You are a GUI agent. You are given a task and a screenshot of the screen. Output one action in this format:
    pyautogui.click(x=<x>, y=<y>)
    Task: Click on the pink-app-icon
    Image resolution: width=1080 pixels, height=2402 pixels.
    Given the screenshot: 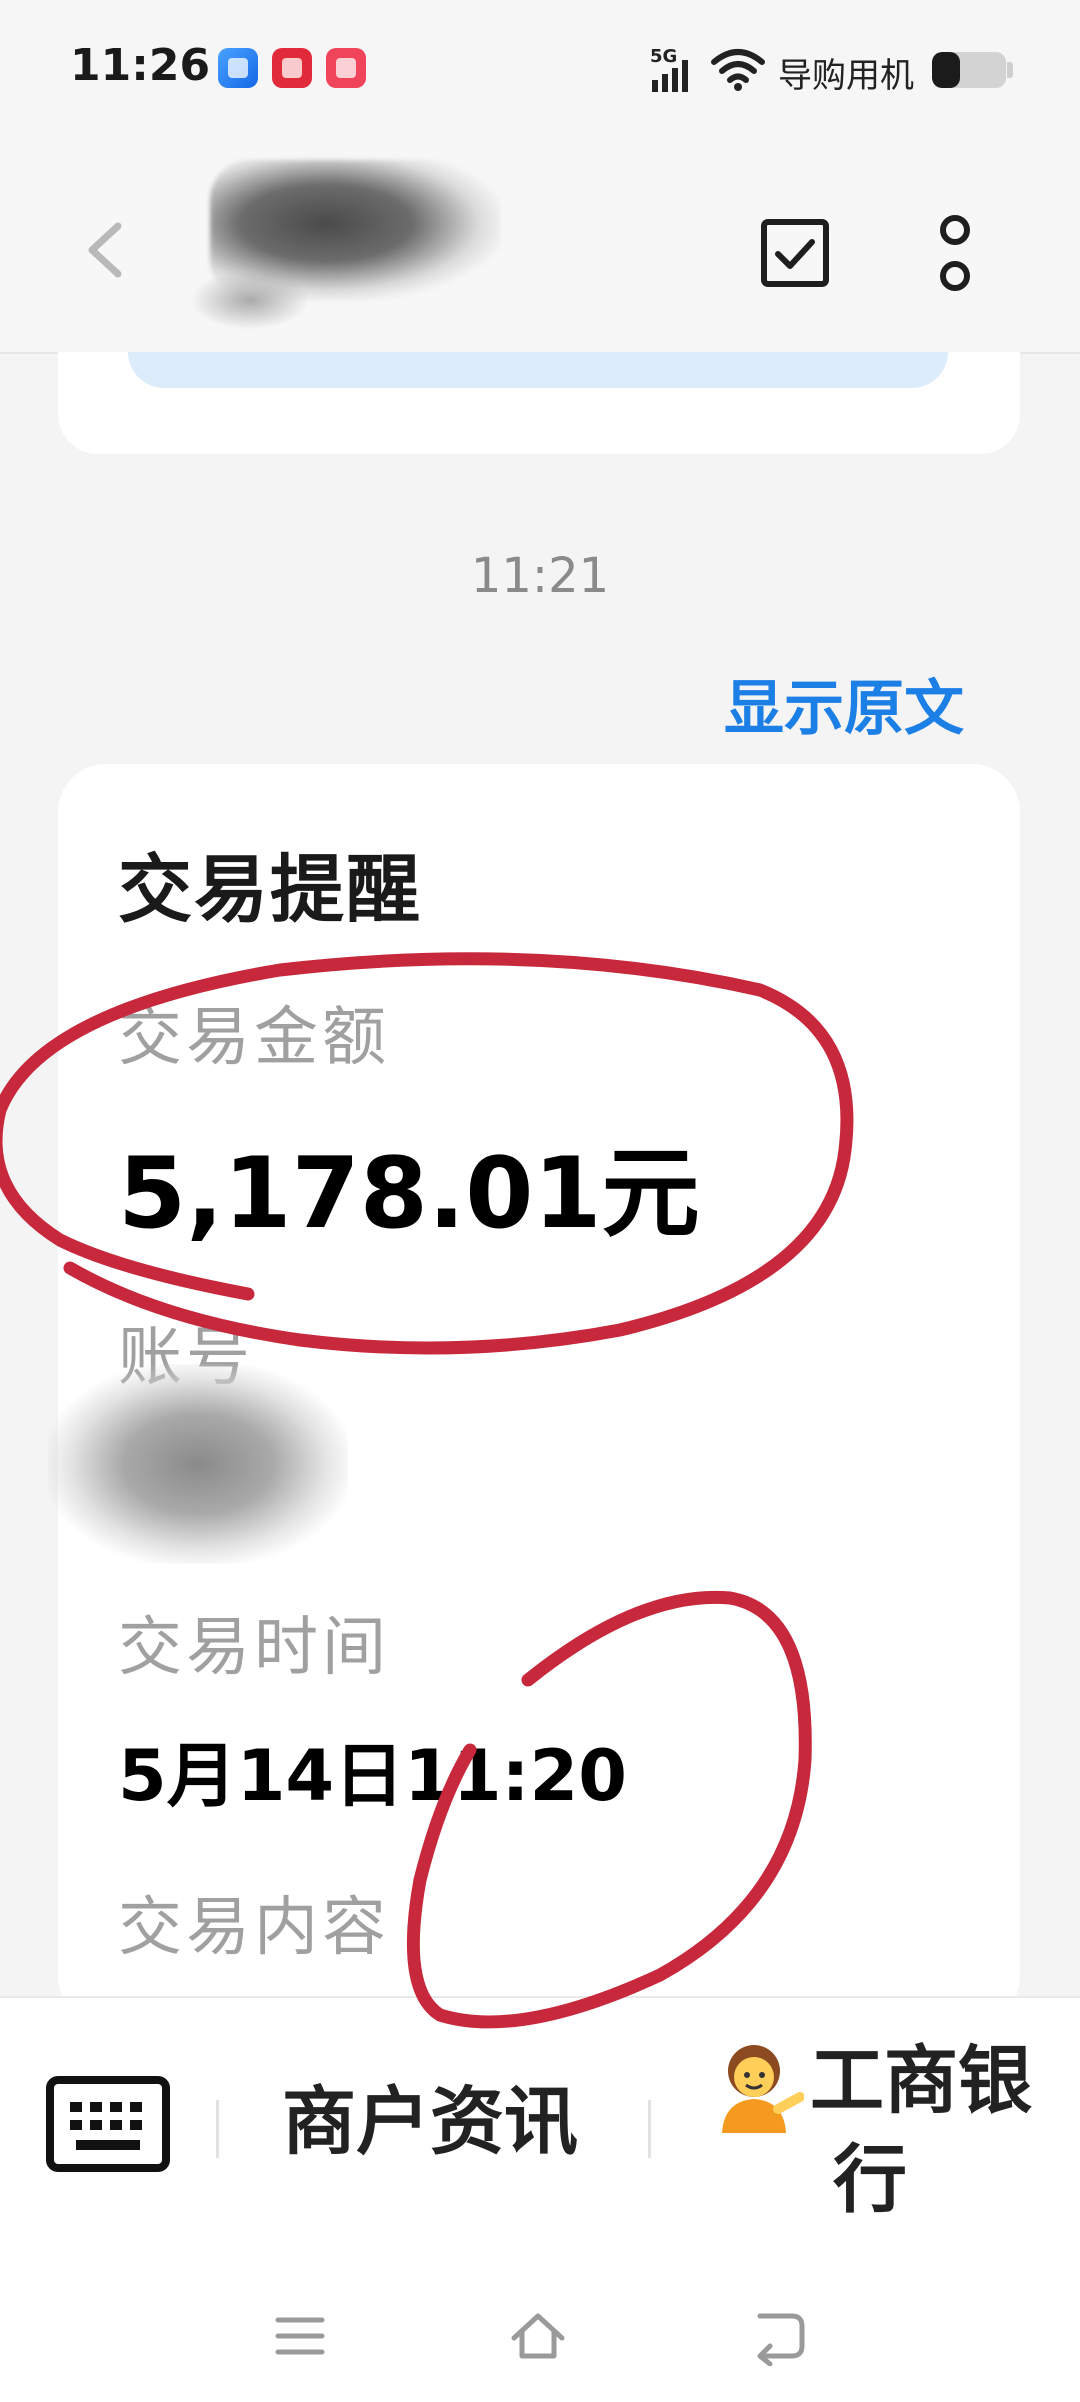 What is the action you would take?
    pyautogui.click(x=346, y=68)
    